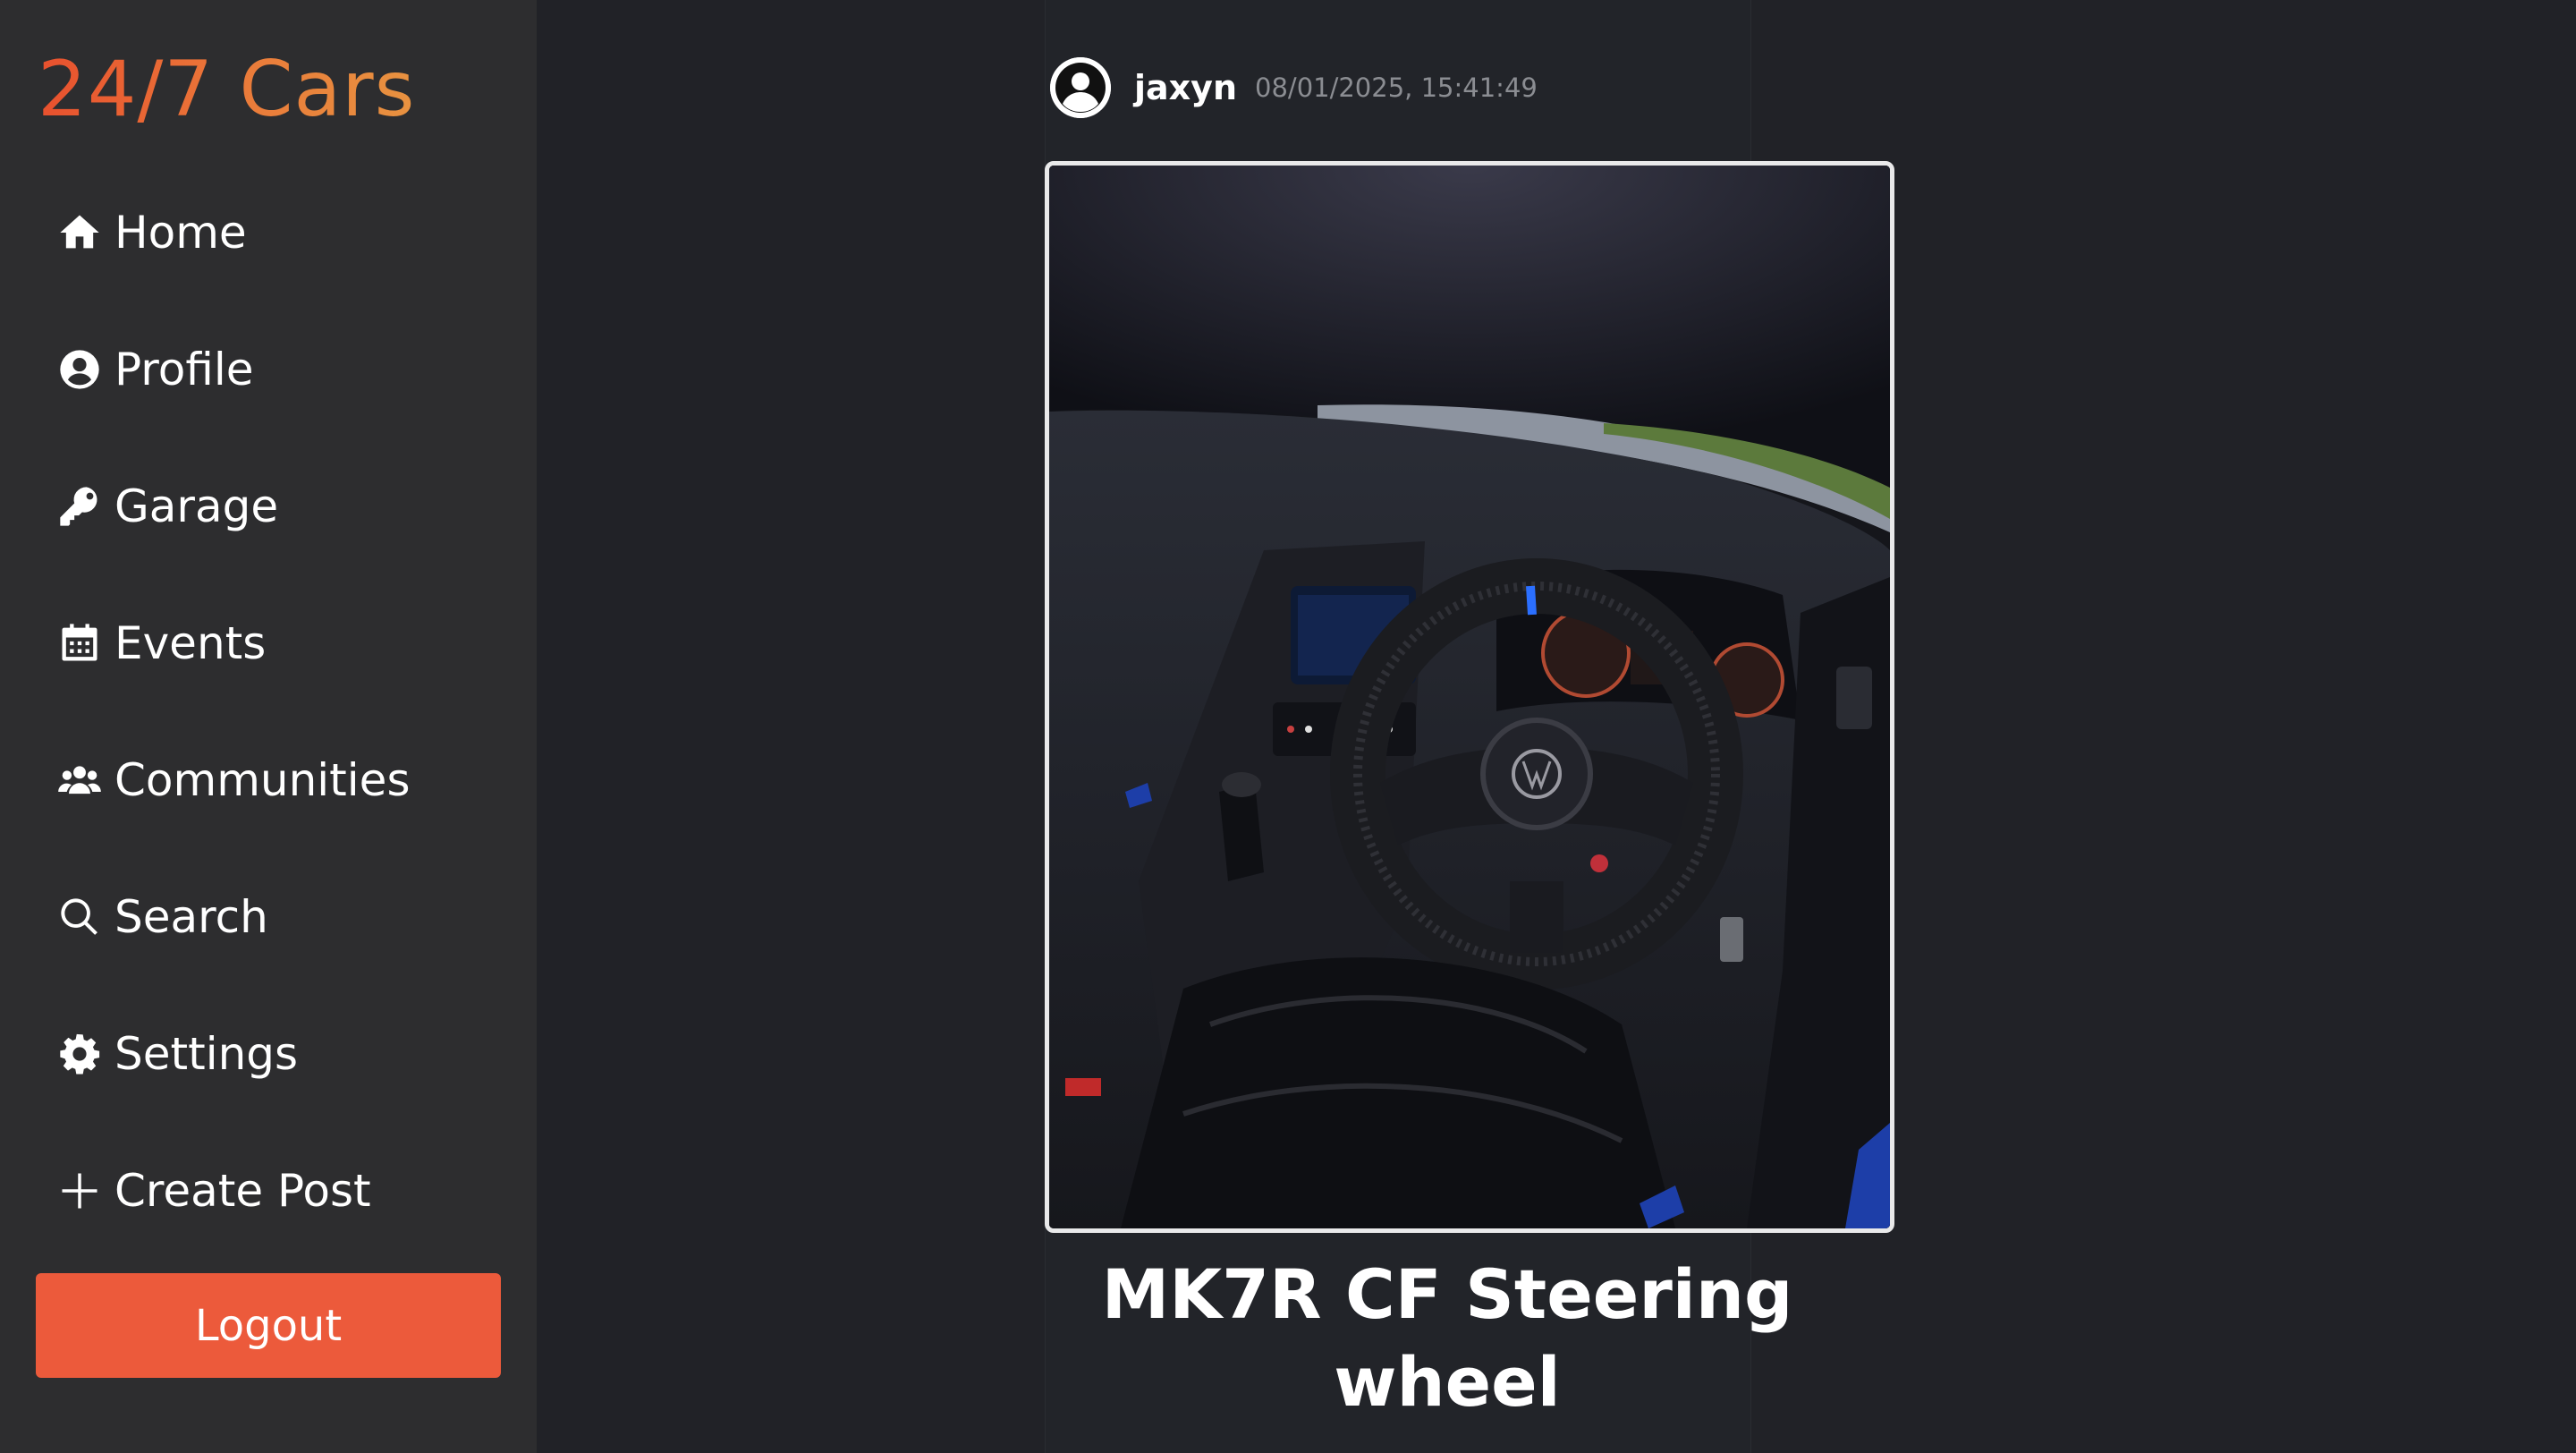  Describe the element at coordinates (79, 369) in the screenshot. I see `user-circle-icon` at that location.